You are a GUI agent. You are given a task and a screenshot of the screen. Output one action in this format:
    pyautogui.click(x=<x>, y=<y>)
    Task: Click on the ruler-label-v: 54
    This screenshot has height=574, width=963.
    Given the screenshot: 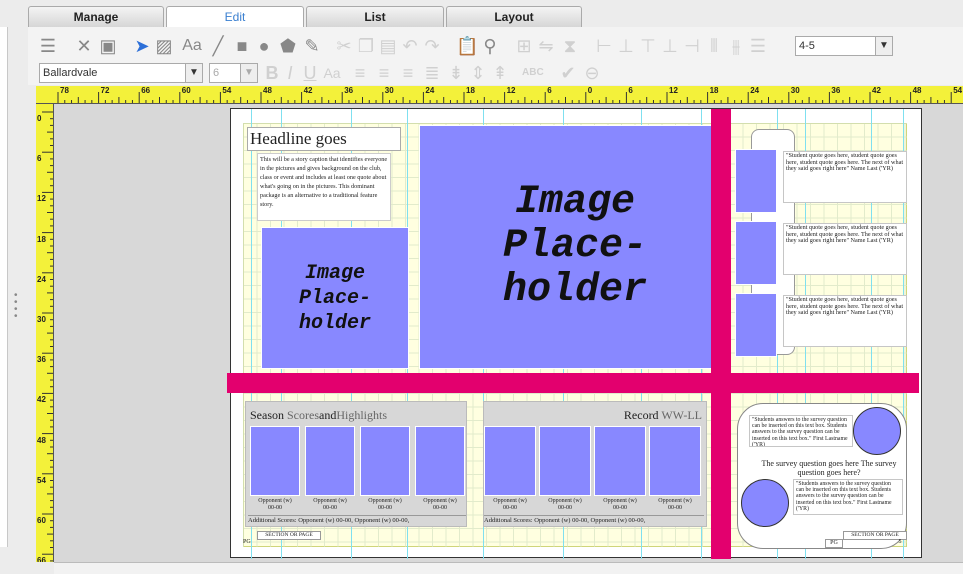 What is the action you would take?
    pyautogui.click(x=41, y=480)
    